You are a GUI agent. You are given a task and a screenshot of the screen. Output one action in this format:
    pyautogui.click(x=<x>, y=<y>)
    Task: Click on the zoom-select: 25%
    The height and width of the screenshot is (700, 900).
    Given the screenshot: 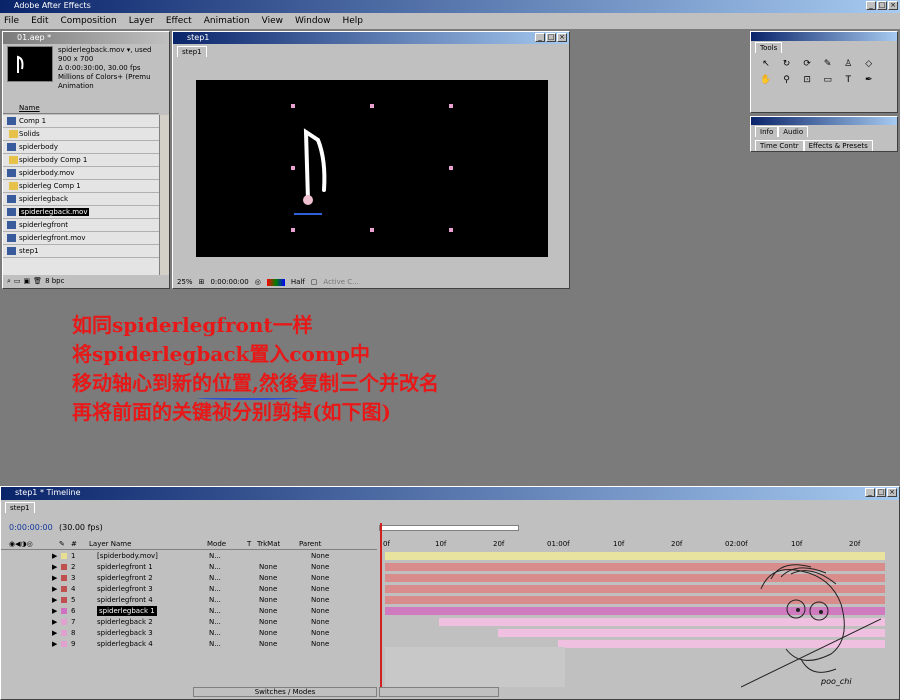 What is the action you would take?
    pyautogui.click(x=185, y=282)
    